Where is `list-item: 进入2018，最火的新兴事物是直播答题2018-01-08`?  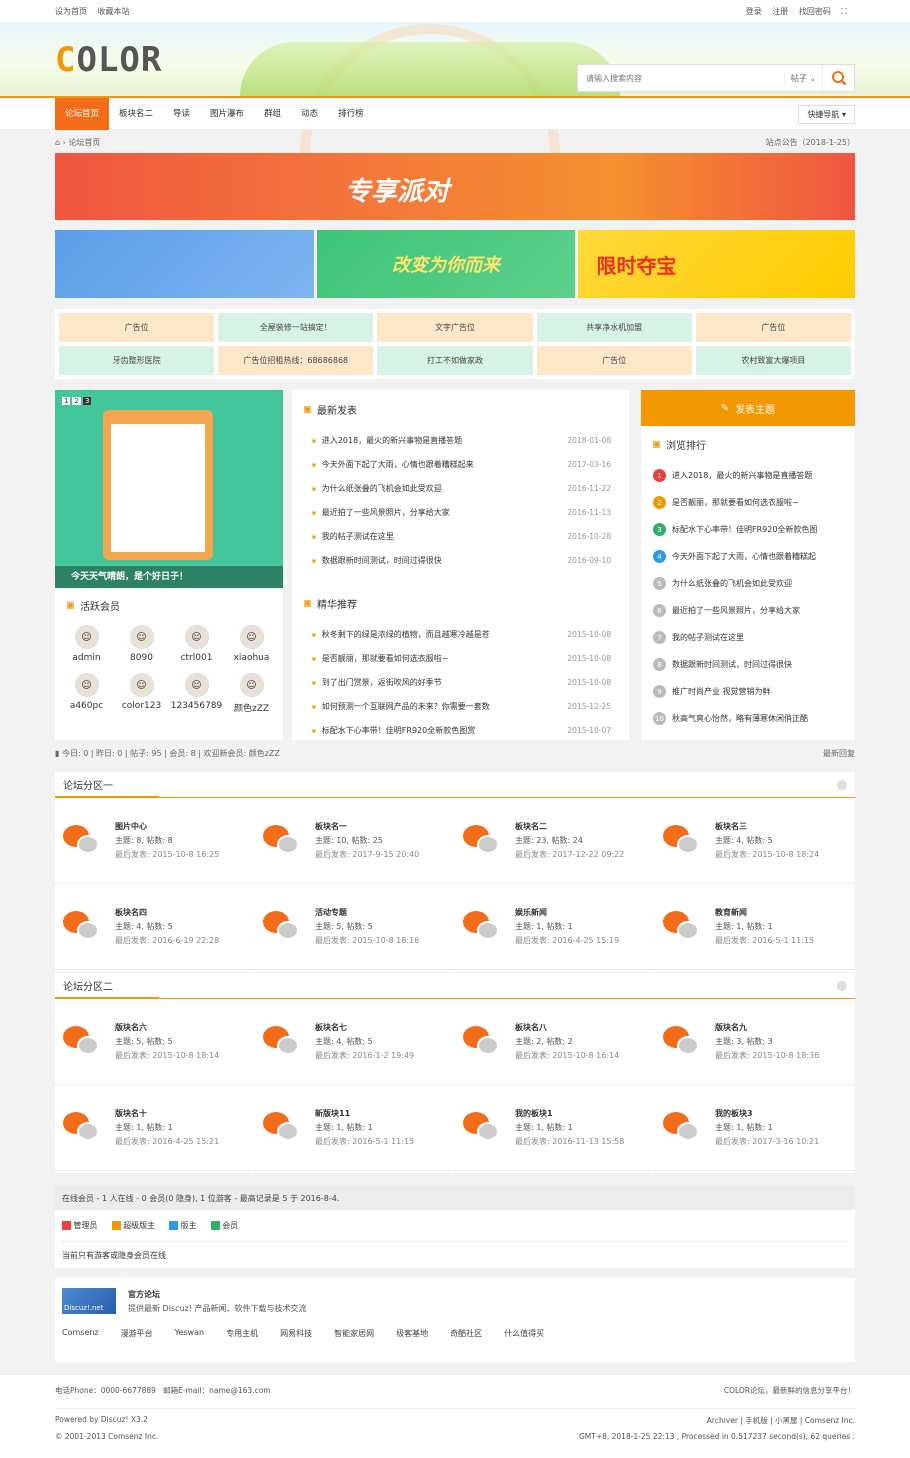 list-item: 进入2018，最火的新兴事物是直播答题2018-01-08 is located at coordinates (460, 440).